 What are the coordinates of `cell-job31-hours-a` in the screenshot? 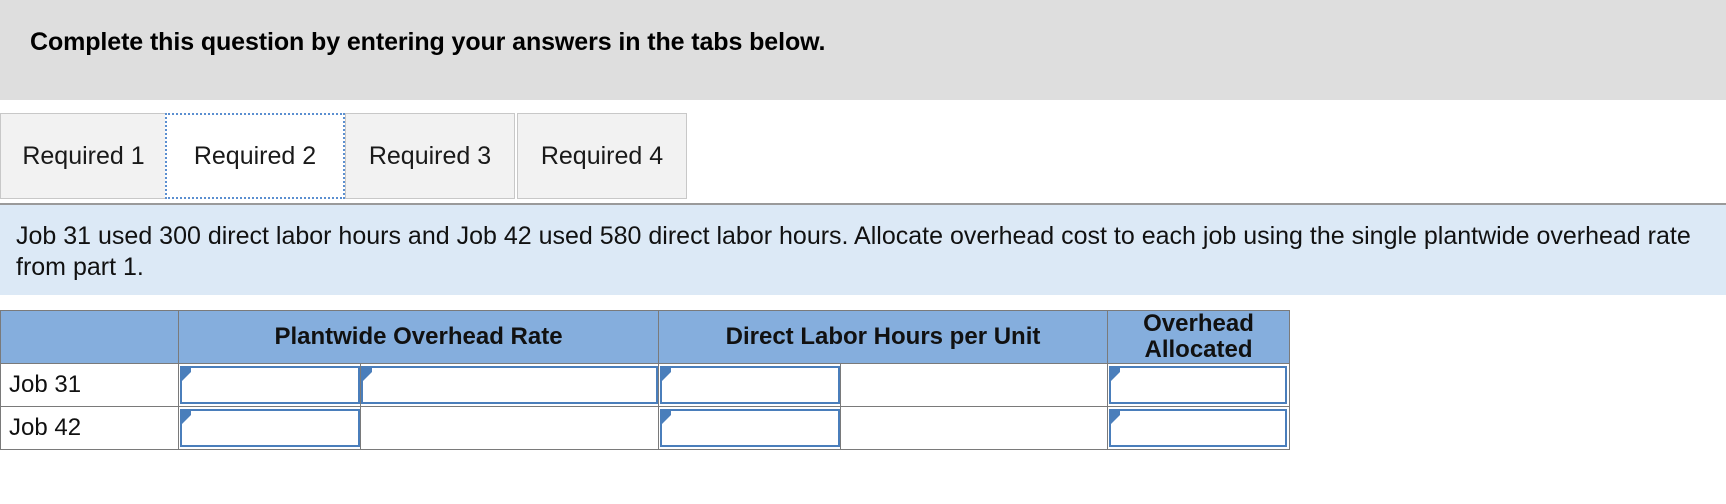 It's located at (749, 385).